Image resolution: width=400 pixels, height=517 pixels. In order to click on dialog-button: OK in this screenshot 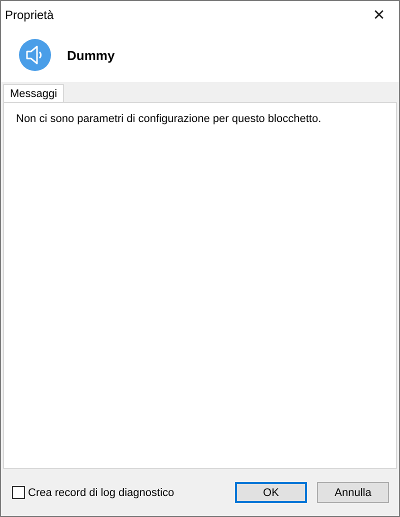, I will do `click(271, 492)`.